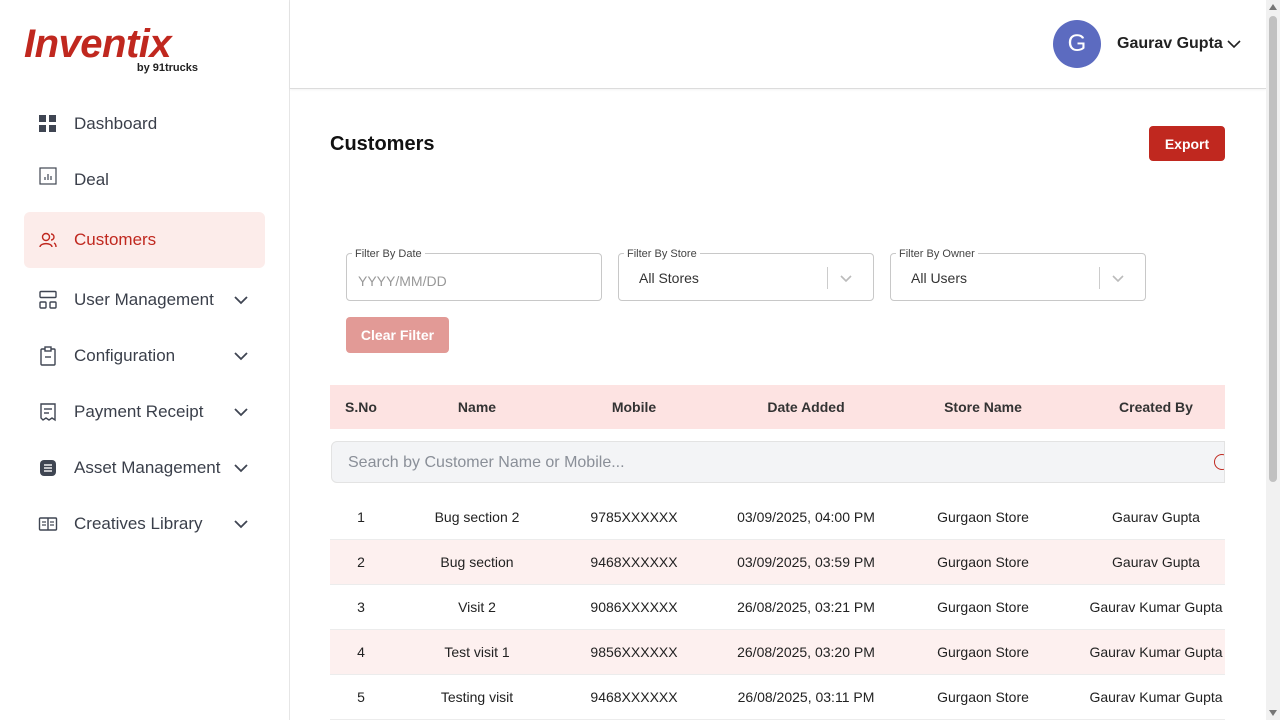 This screenshot has height=720, width=1280. I want to click on sidebar-item-customers: Customers, so click(144, 240).